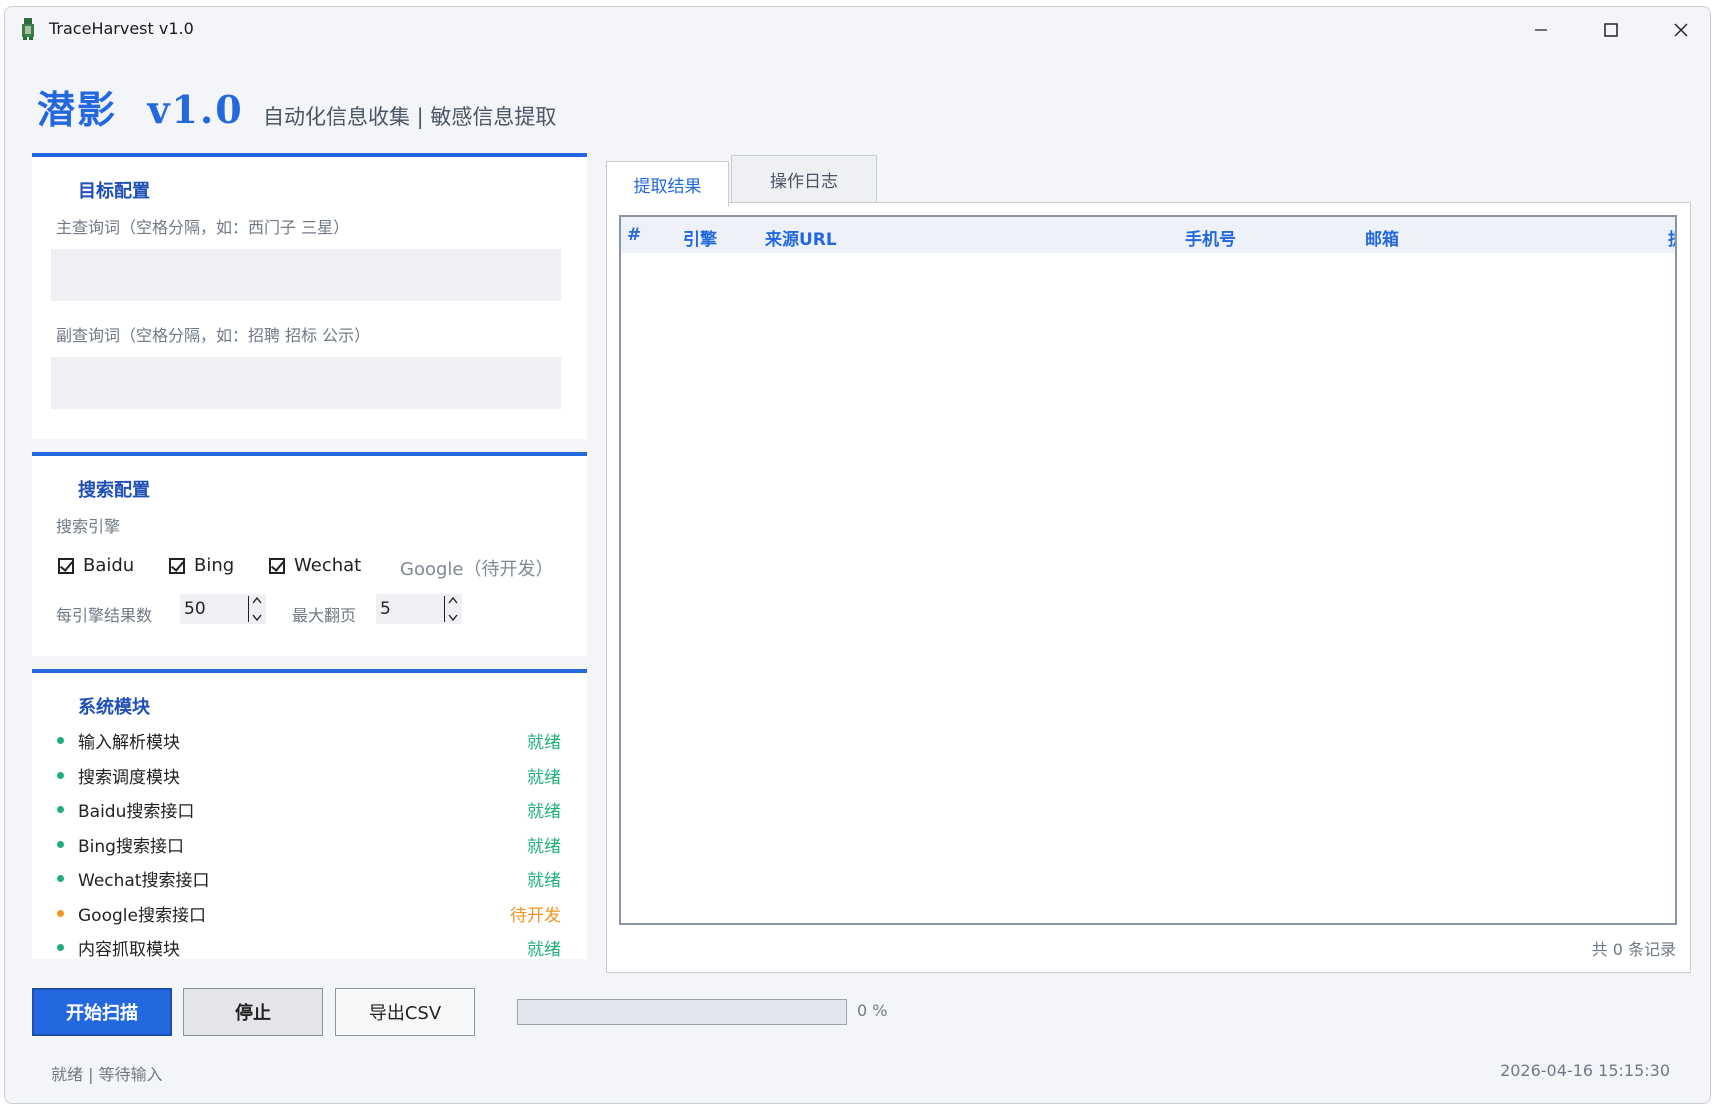  What do you see at coordinates (309, 777) in the screenshot?
I see `module-row: 搜索调度模块 就绪` at bounding box center [309, 777].